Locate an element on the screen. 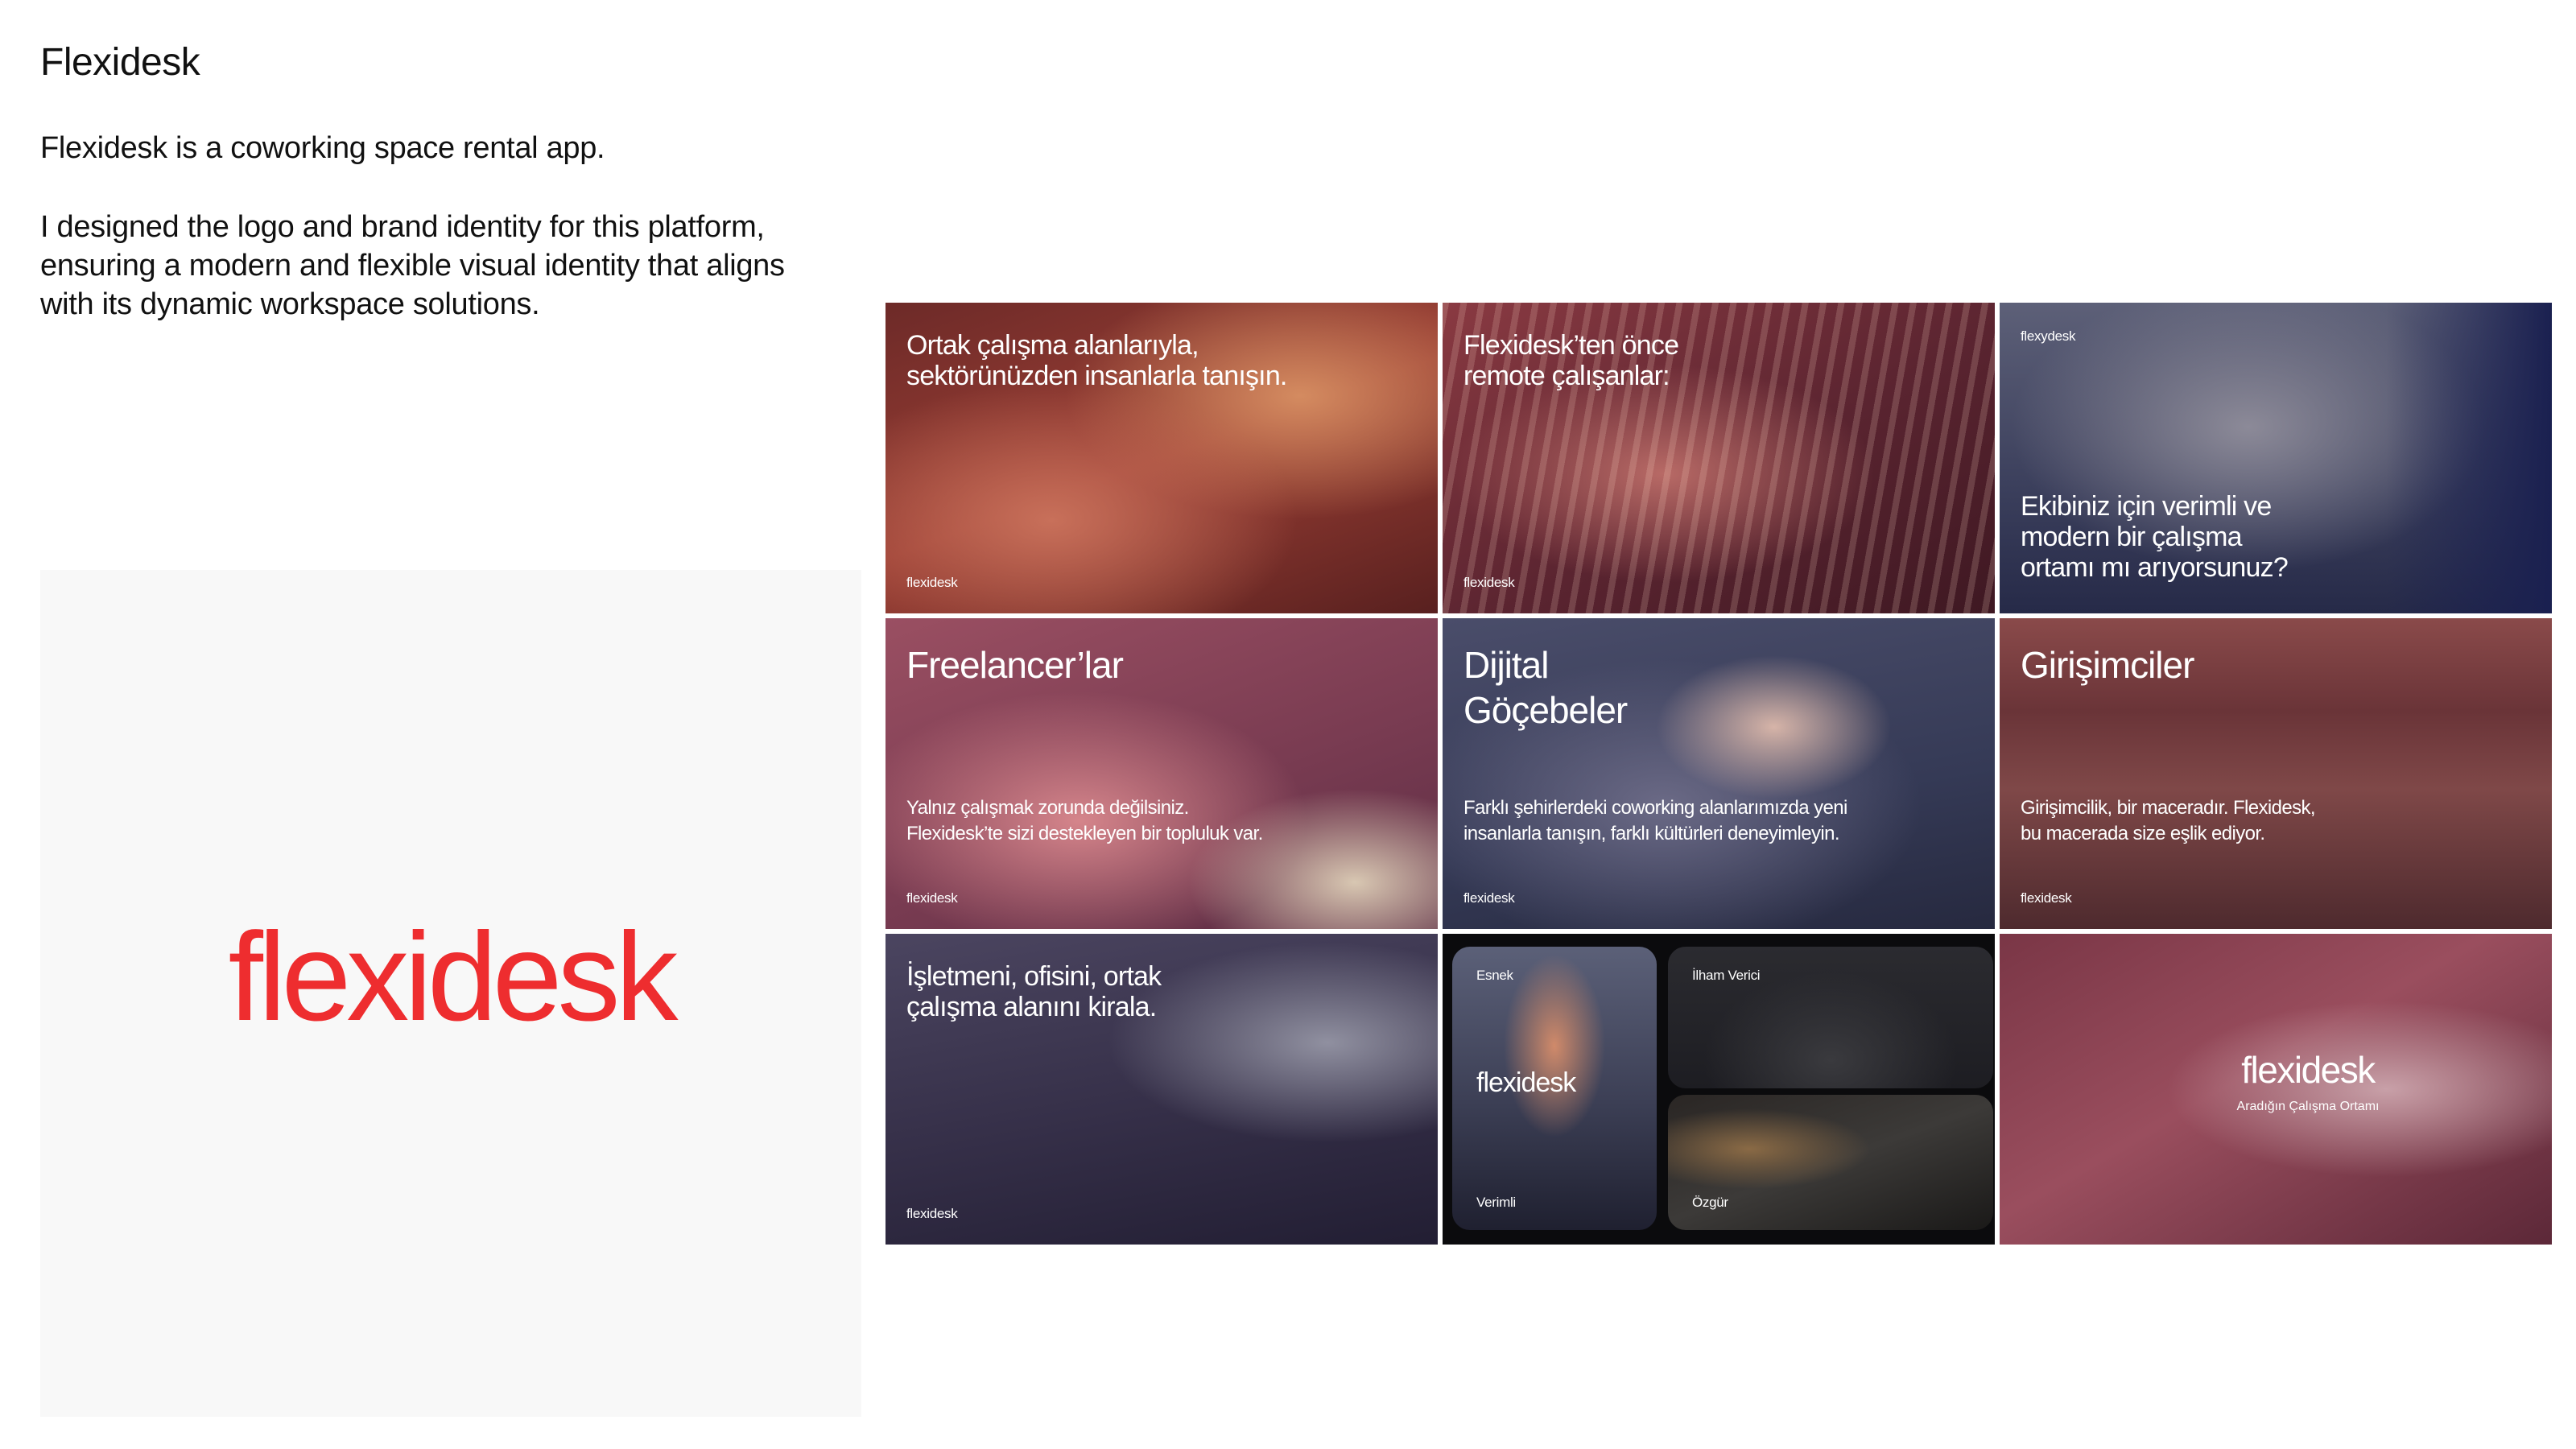 This screenshot has height=1449, width=2576. tile-headline: Freelancer’lar is located at coordinates (1015, 665).